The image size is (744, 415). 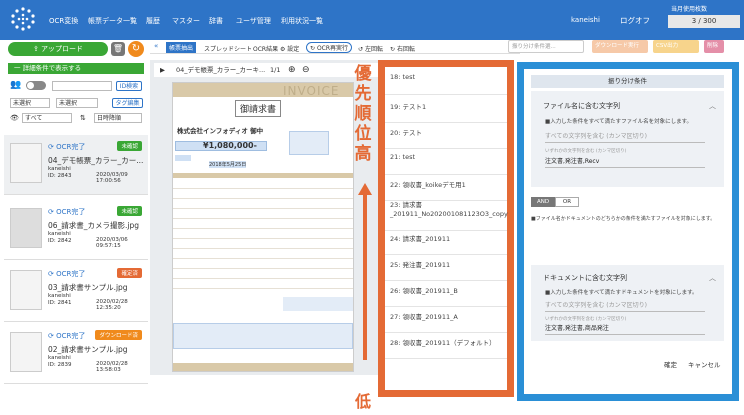 I want to click on filename-all-input: すべての文字列を含む (カンマ区切り), so click(x=625, y=137).